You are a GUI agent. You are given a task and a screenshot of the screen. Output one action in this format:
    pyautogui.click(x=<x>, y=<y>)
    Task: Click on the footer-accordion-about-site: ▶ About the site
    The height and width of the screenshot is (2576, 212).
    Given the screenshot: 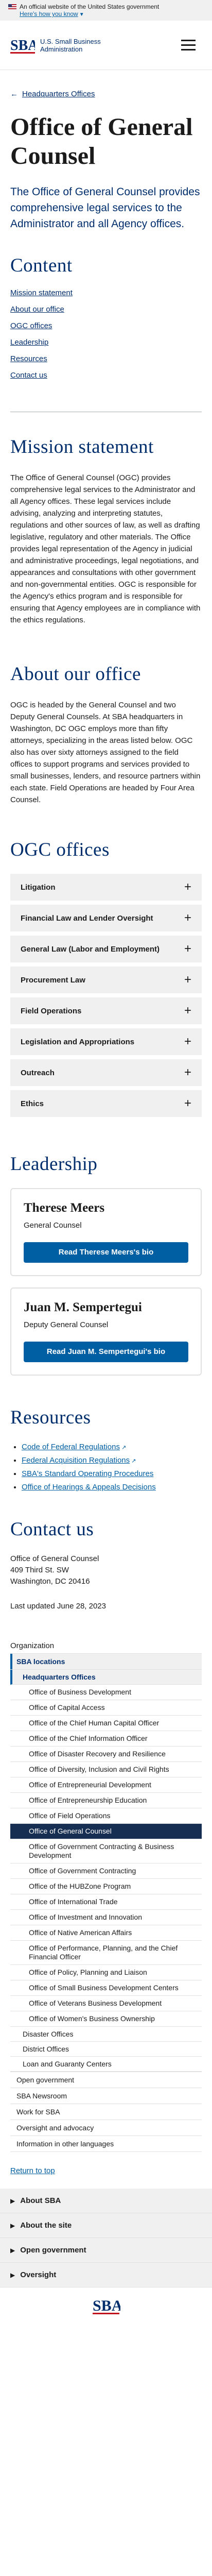 What is the action you would take?
    pyautogui.click(x=106, y=2225)
    